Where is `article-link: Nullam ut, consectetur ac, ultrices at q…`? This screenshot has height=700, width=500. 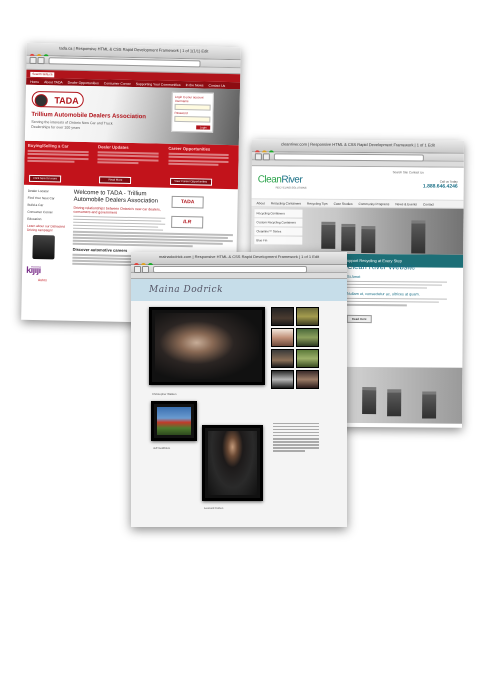 article-link: Nullam ut, consectetur ac, ultrices at q… is located at coordinates (403, 294).